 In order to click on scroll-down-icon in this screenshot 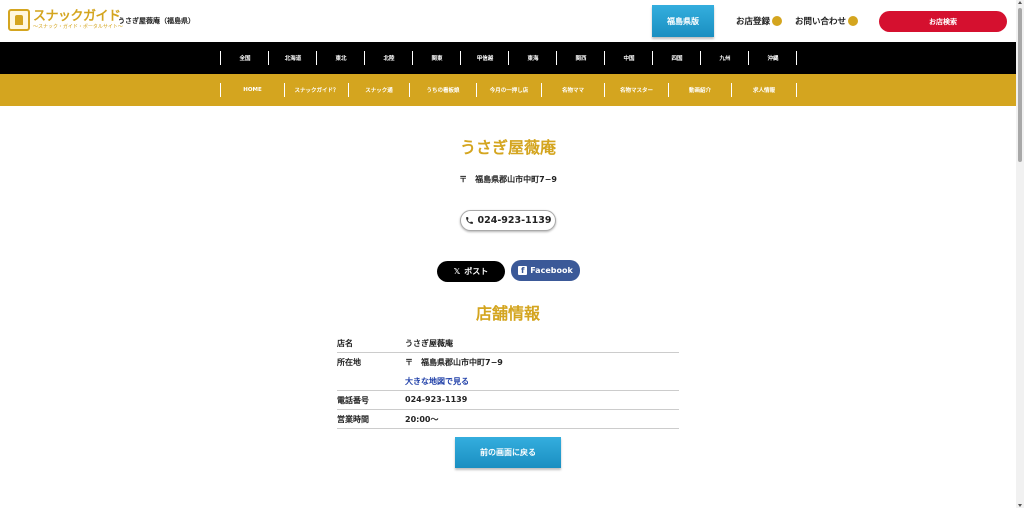, I will do `click(1020, 505)`.